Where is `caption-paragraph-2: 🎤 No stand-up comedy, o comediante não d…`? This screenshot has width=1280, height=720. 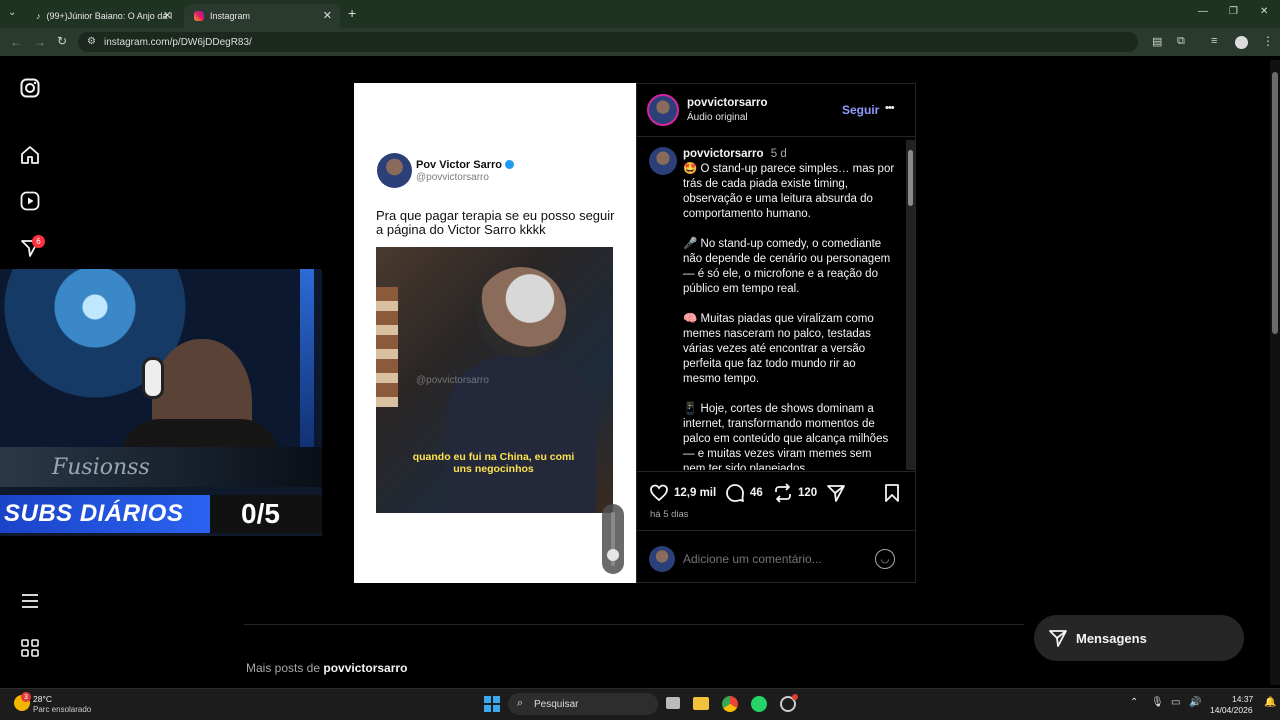
caption-paragraph-2: 🎤 No stand-up comedy, o comediante não d… is located at coordinates (787, 266).